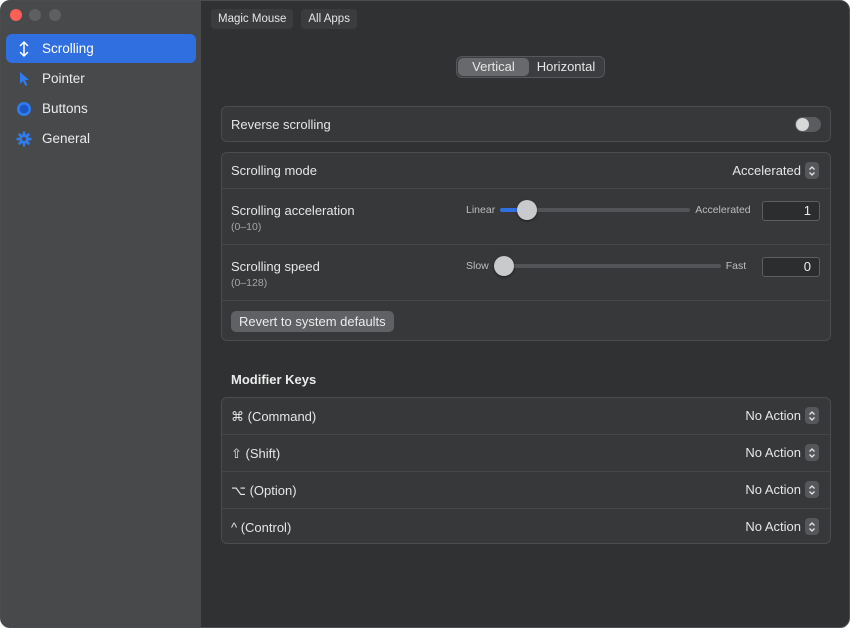 Image resolution: width=850 pixels, height=628 pixels. What do you see at coordinates (791, 267) in the screenshot?
I see `speed-value-field: 0` at bounding box center [791, 267].